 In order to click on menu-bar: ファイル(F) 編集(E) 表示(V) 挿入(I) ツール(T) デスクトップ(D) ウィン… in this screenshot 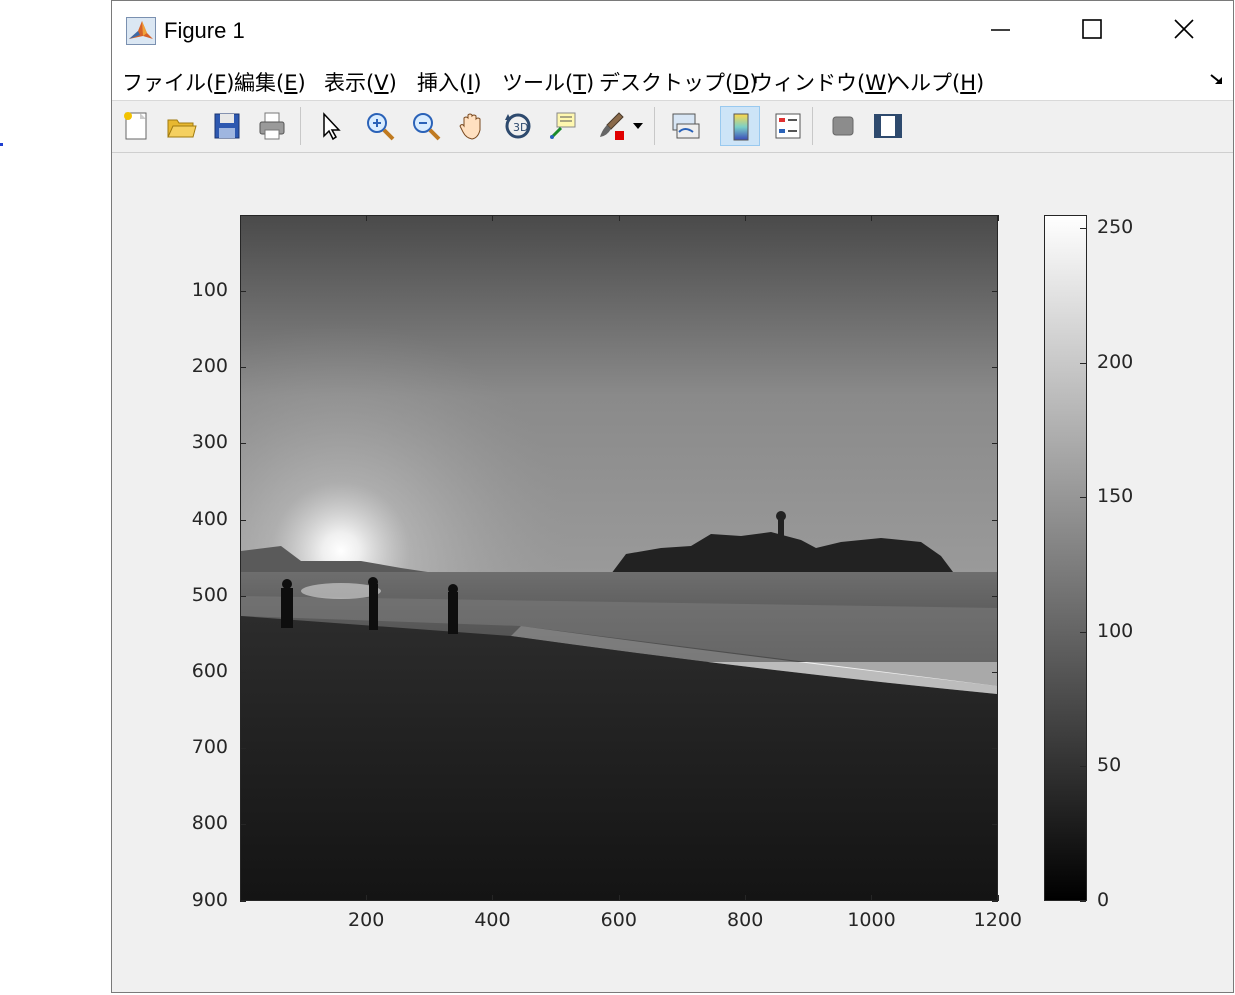, I will do `click(672, 80)`.